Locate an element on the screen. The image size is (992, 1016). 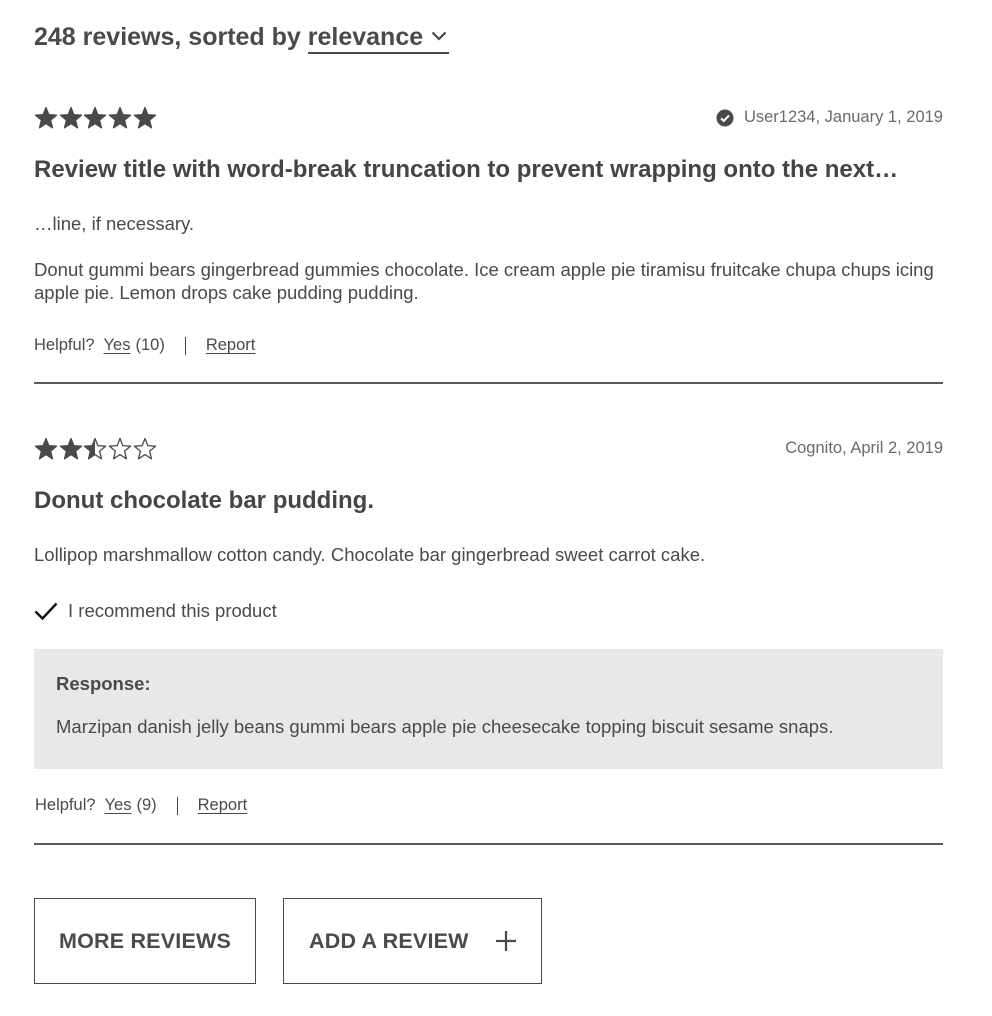
helpful-row: Helpful? Yes (10) Report is located at coordinates (144, 345).